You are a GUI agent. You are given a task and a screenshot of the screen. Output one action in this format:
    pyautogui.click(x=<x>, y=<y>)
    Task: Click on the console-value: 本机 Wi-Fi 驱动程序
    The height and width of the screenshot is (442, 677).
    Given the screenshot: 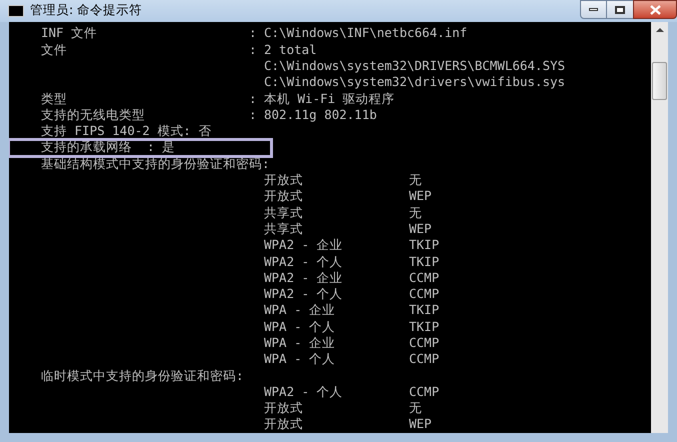 What is the action you would take?
    pyautogui.click(x=329, y=99)
    